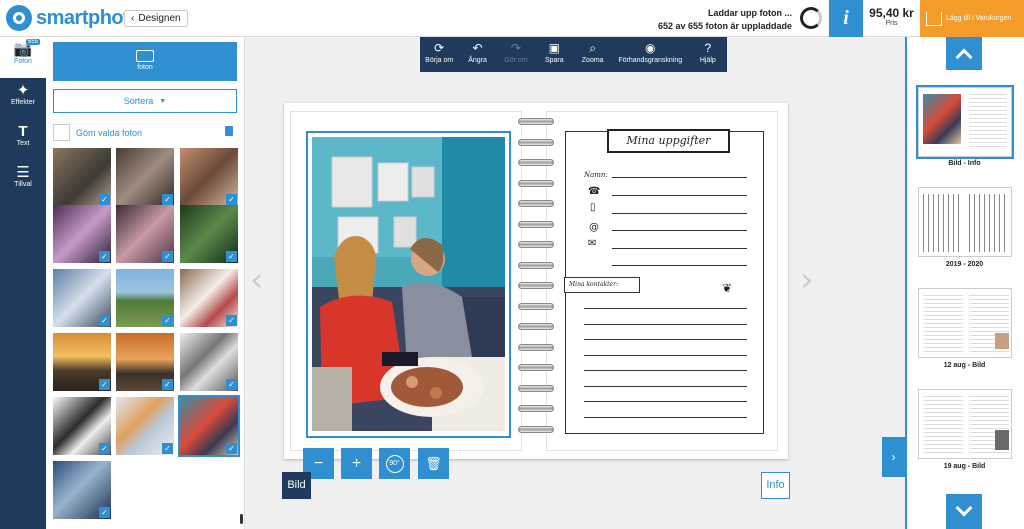 This screenshot has width=1024, height=529. I want to click on cart-label: Lägg till i Varukorgen, so click(979, 18).